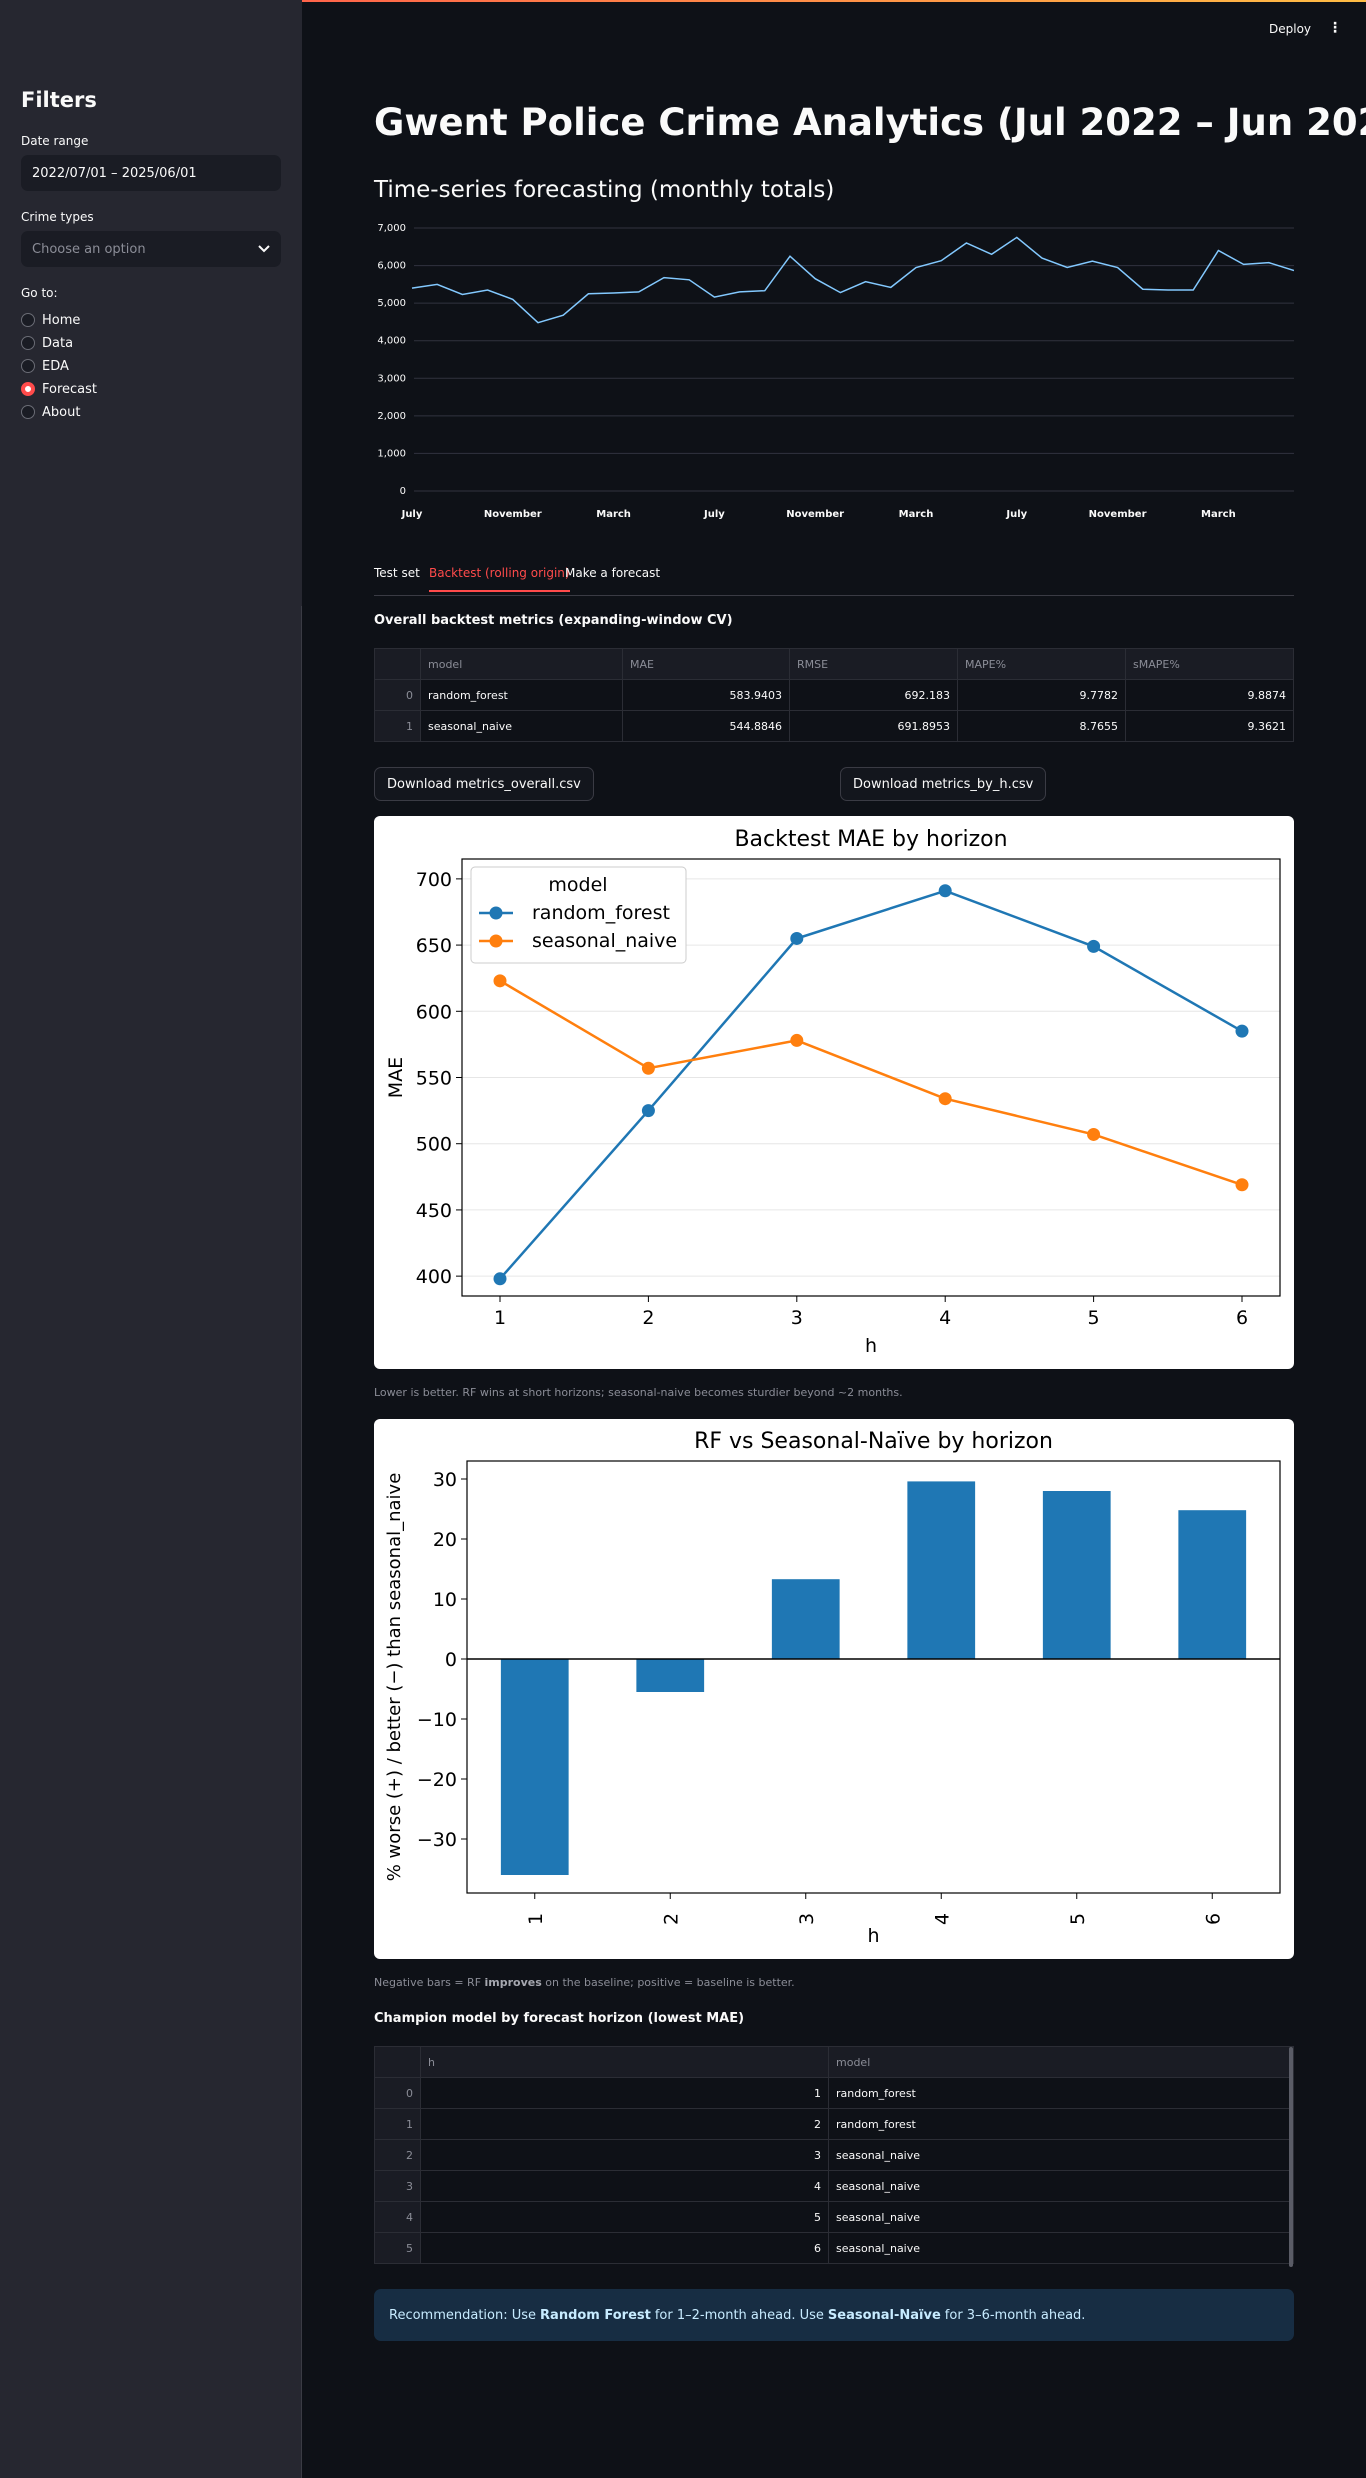 This screenshot has width=1366, height=2478. I want to click on download-by-h-button: Download metrics_by_h.csv, so click(943, 784).